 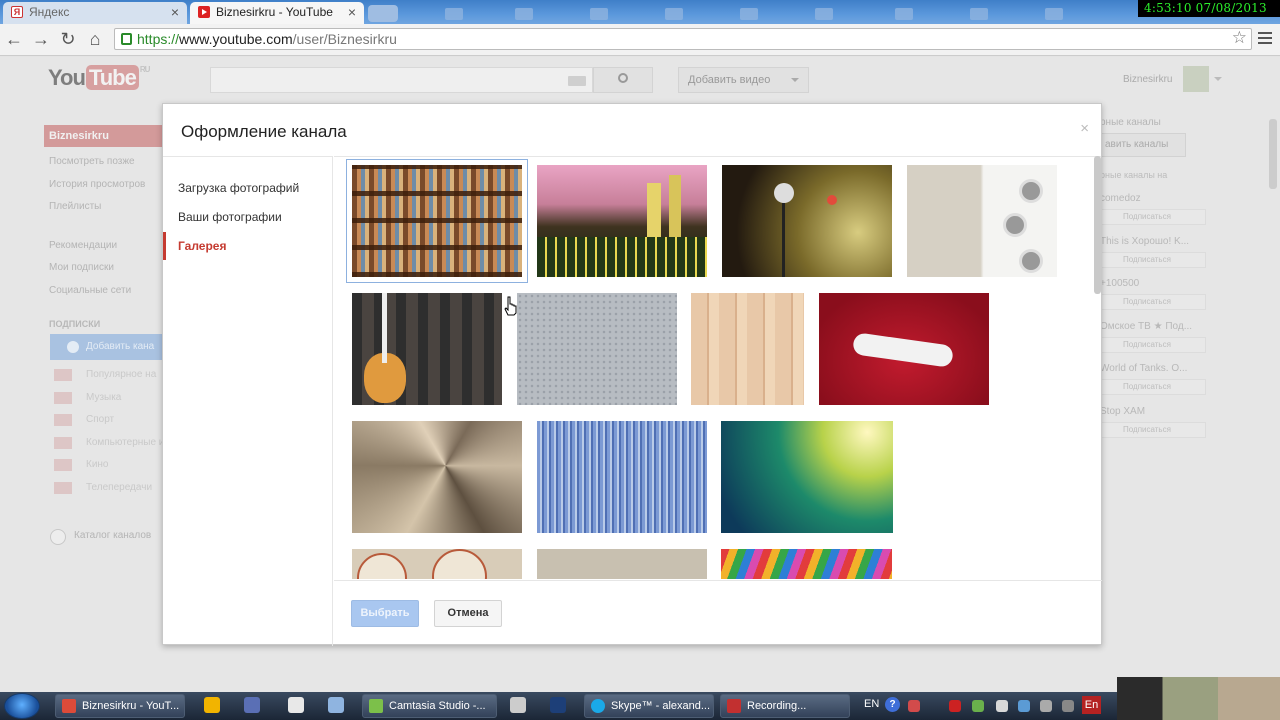 What do you see at coordinates (622, 564) in the screenshot?
I see `gallery-thumb-beige` at bounding box center [622, 564].